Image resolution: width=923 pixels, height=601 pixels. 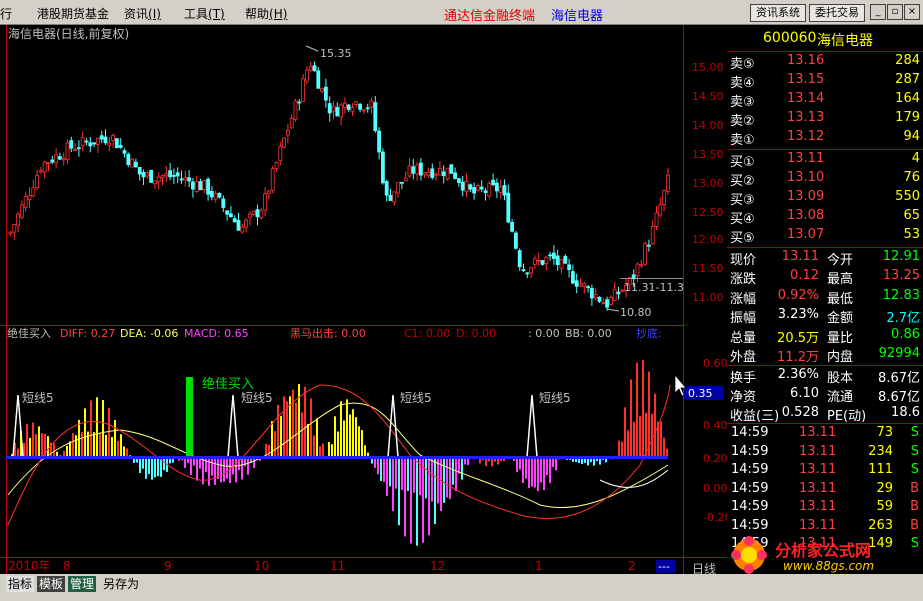 I want to click on ind-tick: 0.20, so click(x=715, y=458).